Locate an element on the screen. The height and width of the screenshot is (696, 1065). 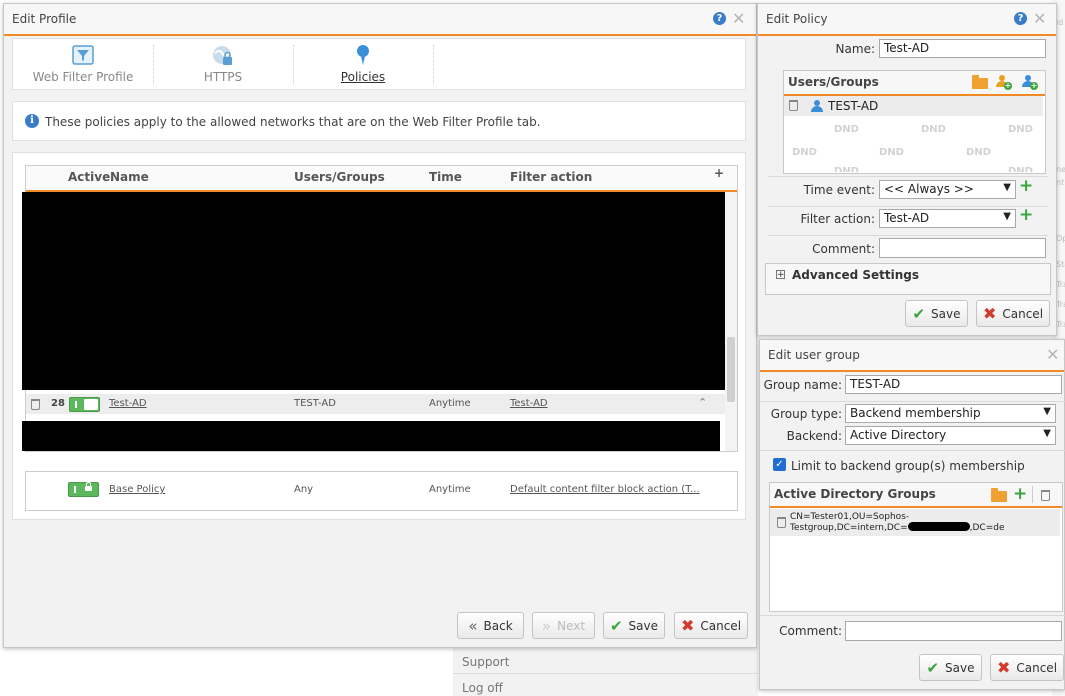
add-policy-icon: + is located at coordinates (719, 173).